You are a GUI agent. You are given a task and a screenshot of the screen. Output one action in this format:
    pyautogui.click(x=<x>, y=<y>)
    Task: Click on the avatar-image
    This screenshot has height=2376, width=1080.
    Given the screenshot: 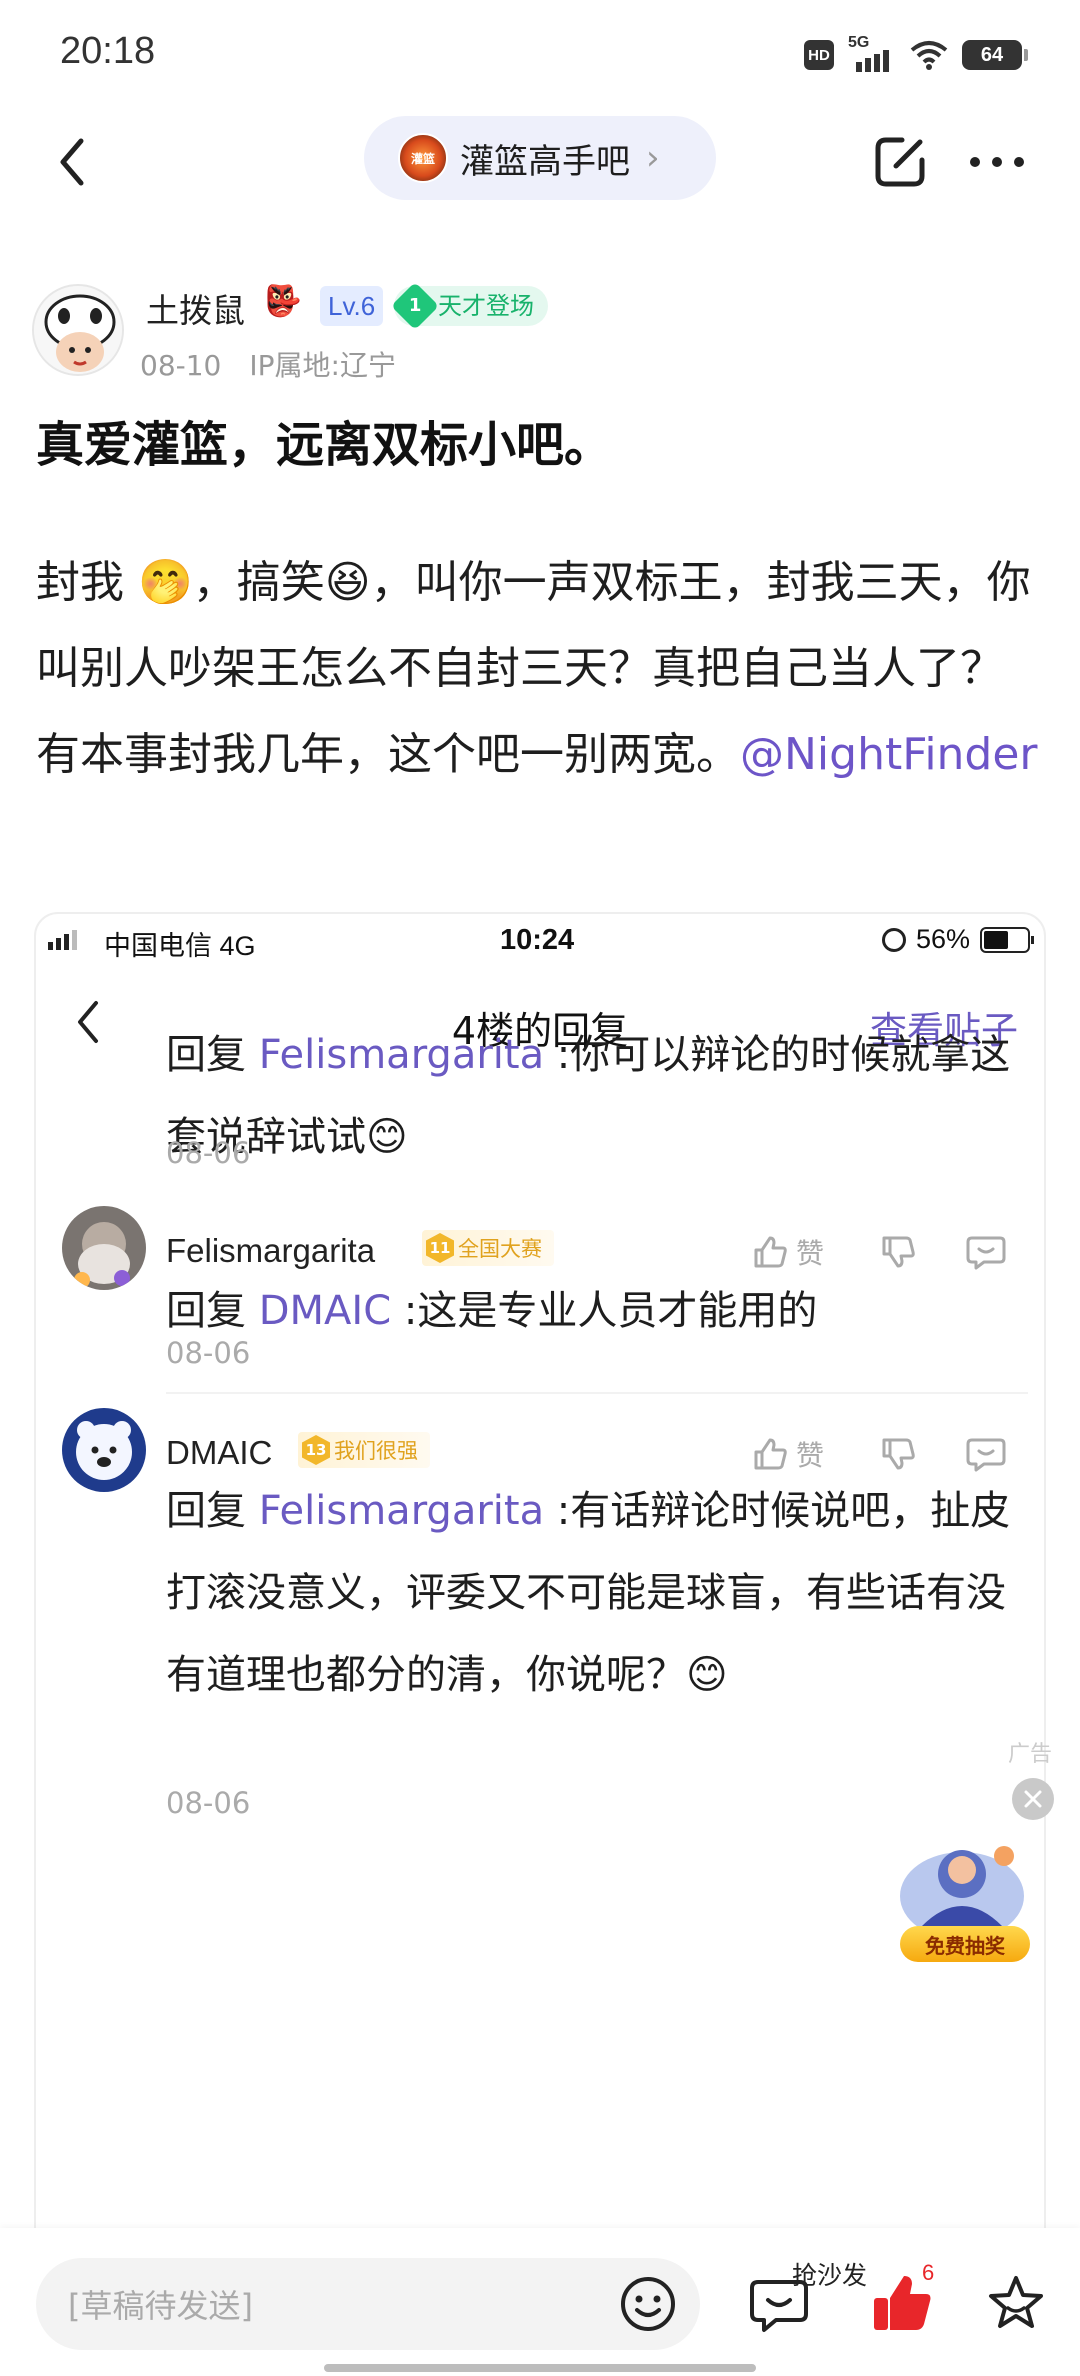 What is the action you would take?
    pyautogui.click(x=78, y=330)
    